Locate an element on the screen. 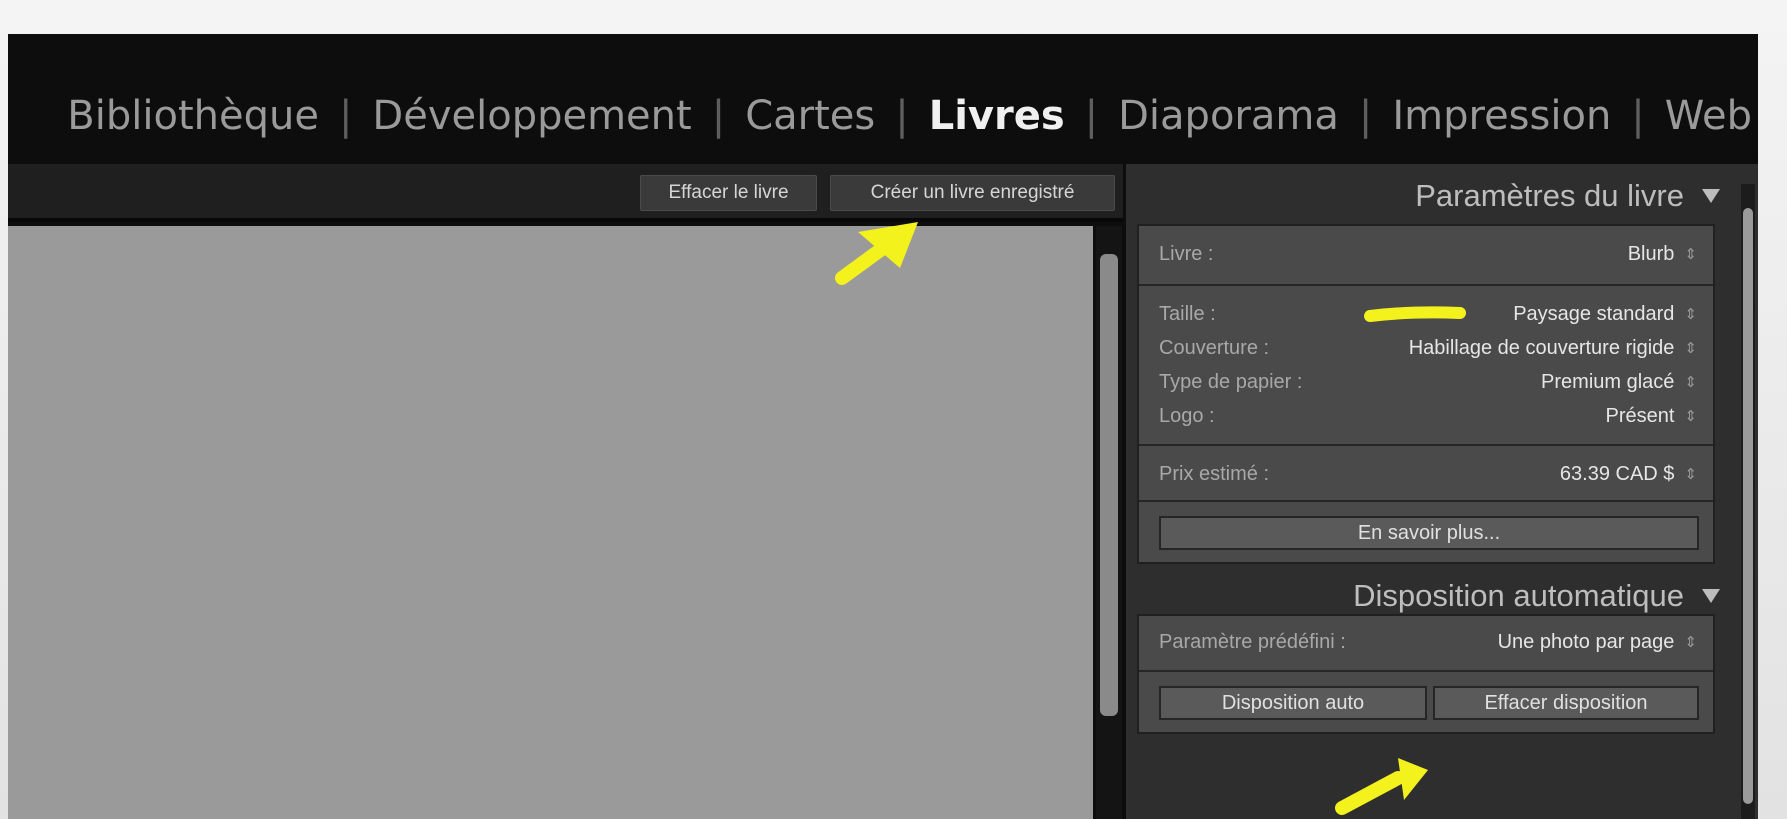  clear-book-button: Effacer le livre is located at coordinates (728, 193).